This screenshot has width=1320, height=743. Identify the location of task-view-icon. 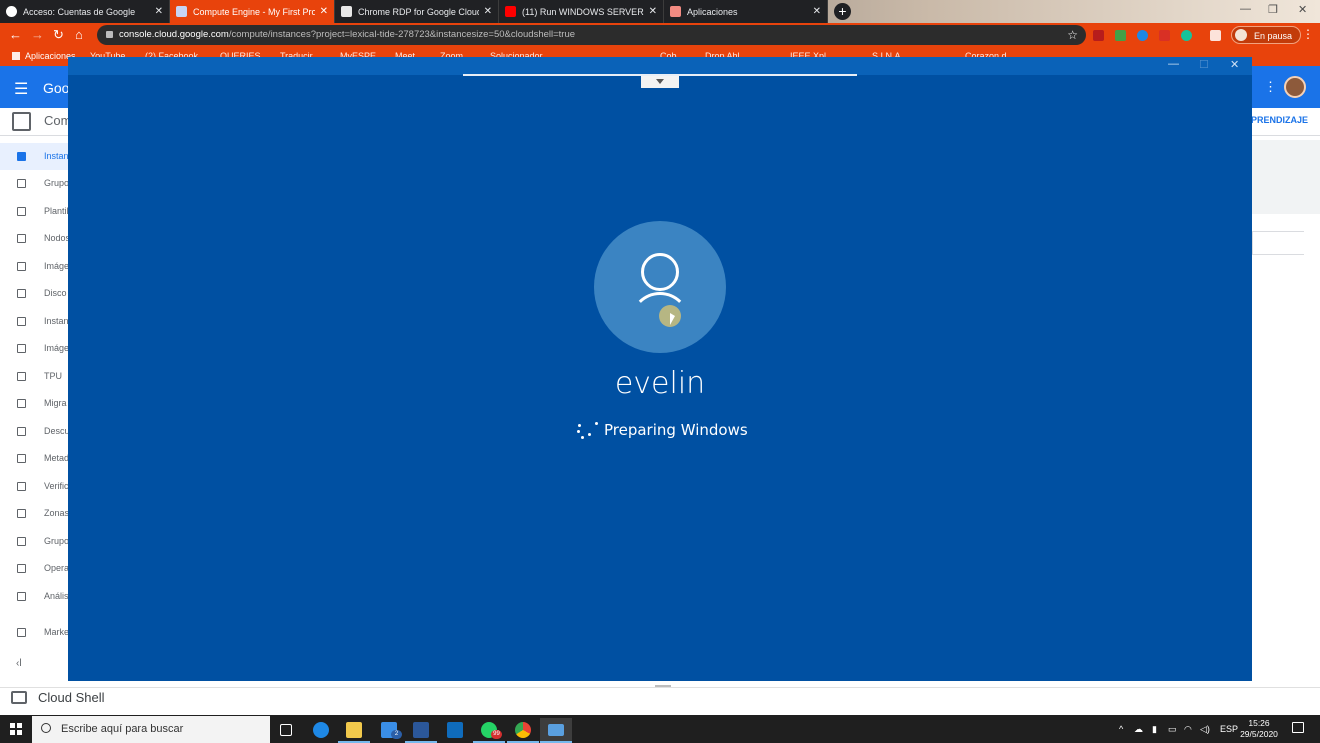
(286, 730).